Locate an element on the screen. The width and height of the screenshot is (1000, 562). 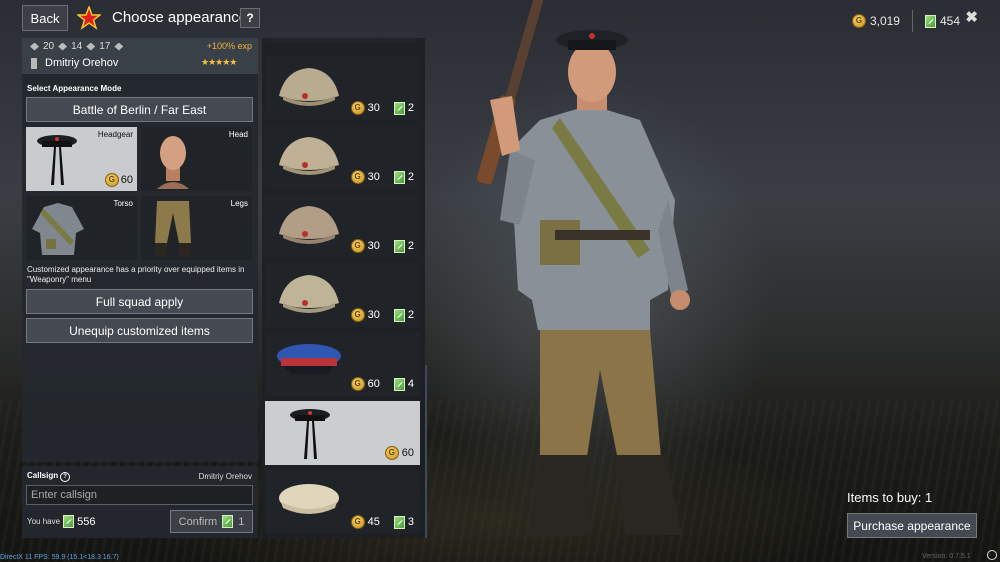
mode-label: Select Appearance Mode is located at coordinates (74, 88).